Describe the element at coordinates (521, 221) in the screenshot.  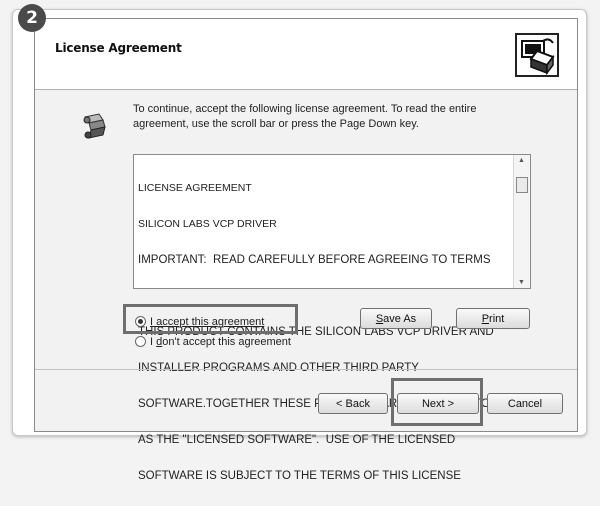
I see `license-scrollbar: ▲ ▼` at that location.